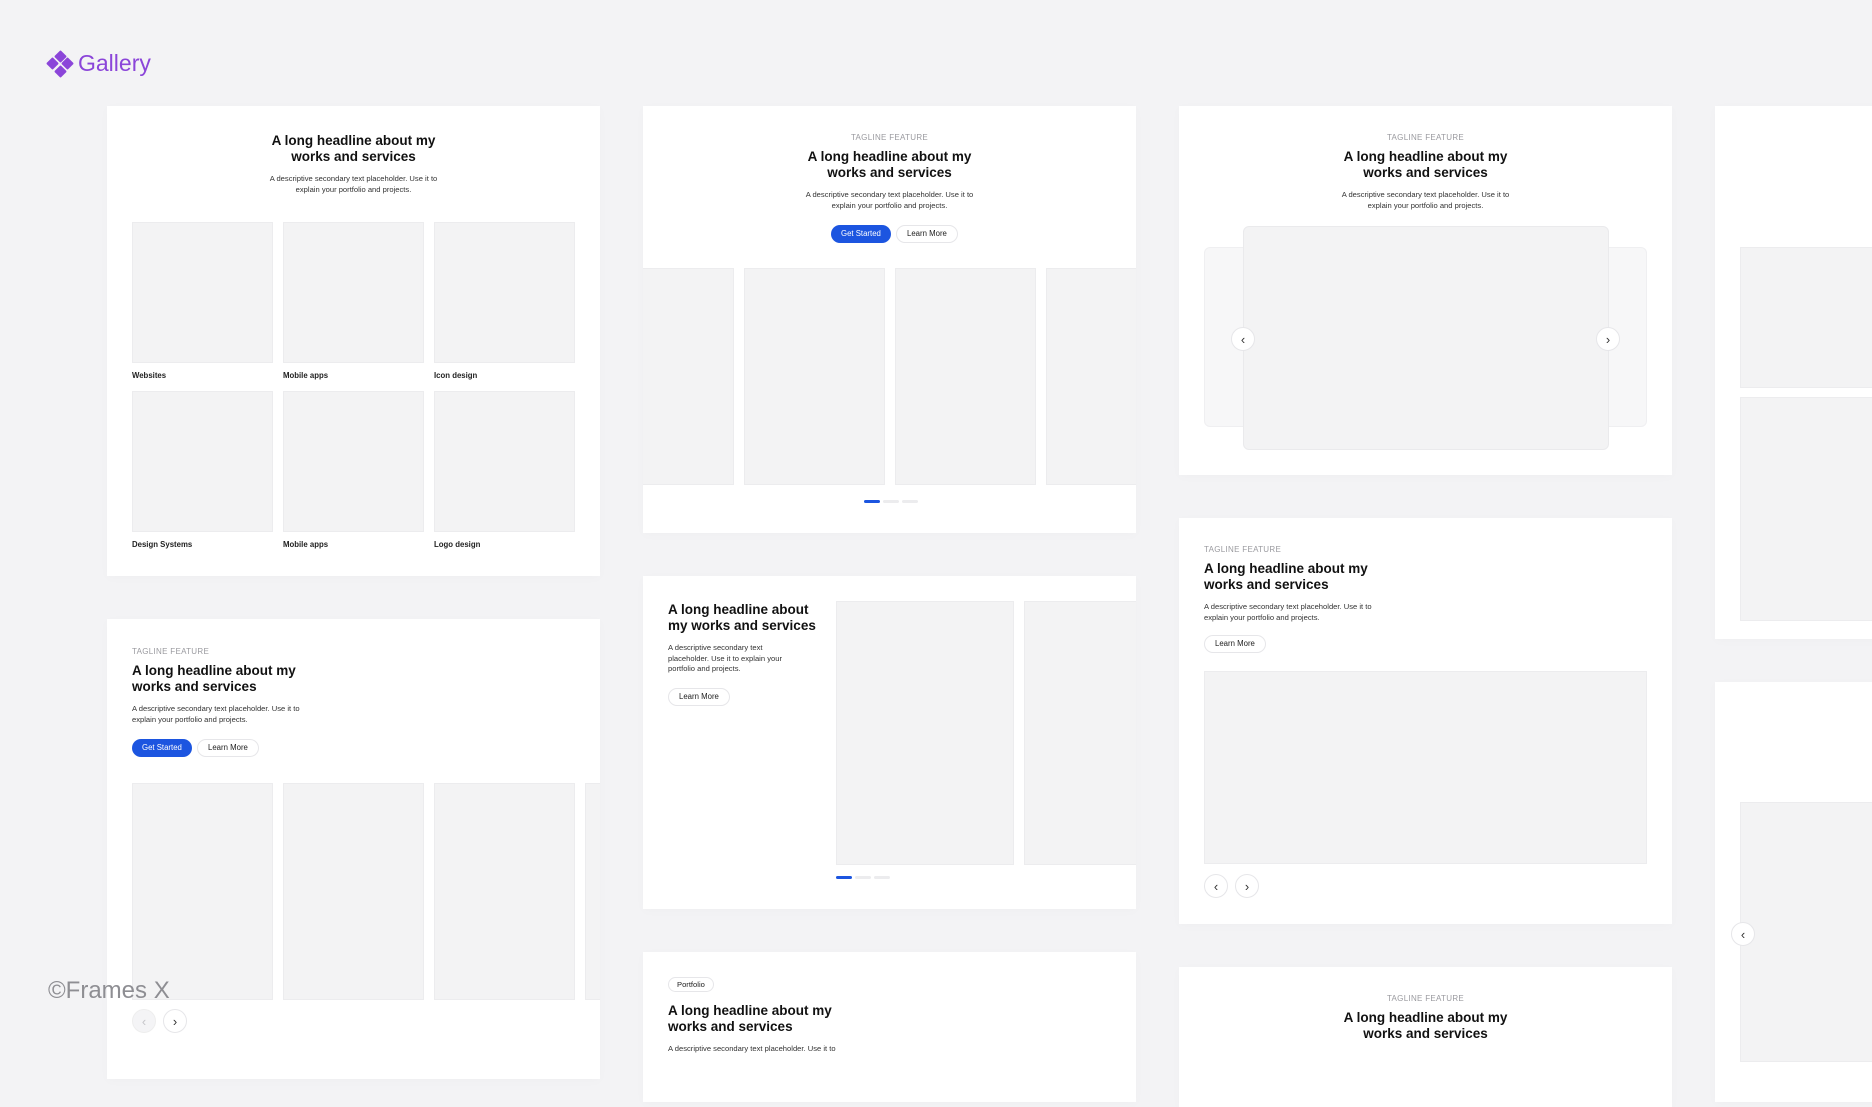 The width and height of the screenshot is (1872, 1107). Describe the element at coordinates (60, 63) in the screenshot. I see `diamond-cluster-icon` at that location.